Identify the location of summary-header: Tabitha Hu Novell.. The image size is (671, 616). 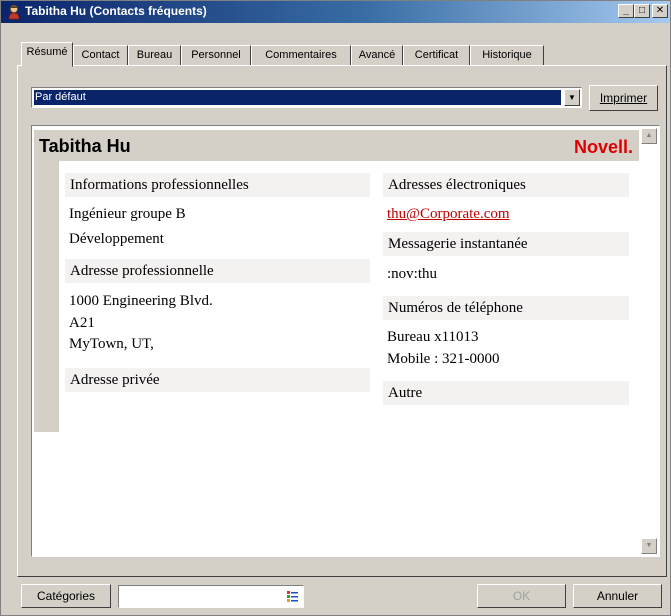
(336, 145).